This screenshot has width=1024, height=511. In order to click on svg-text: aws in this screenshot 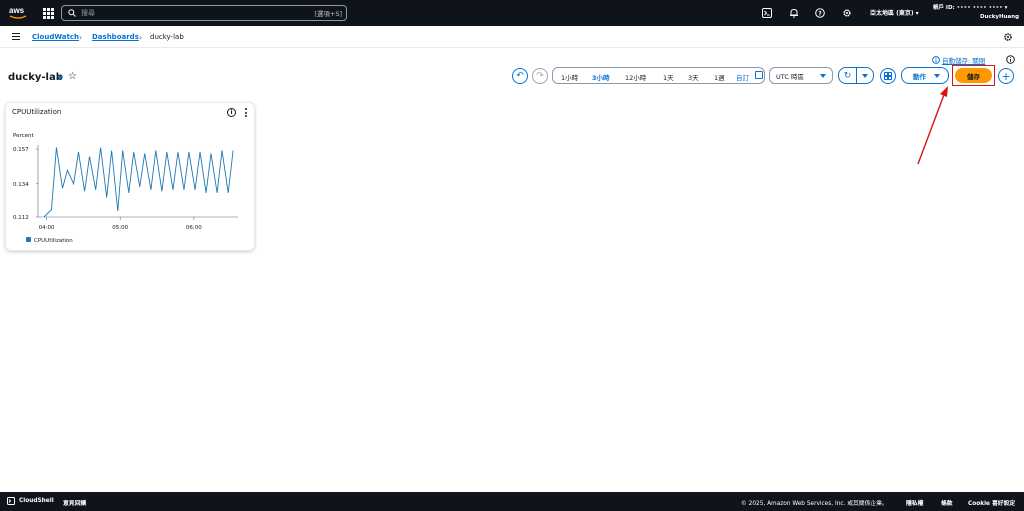, I will do `click(17, 10)`.